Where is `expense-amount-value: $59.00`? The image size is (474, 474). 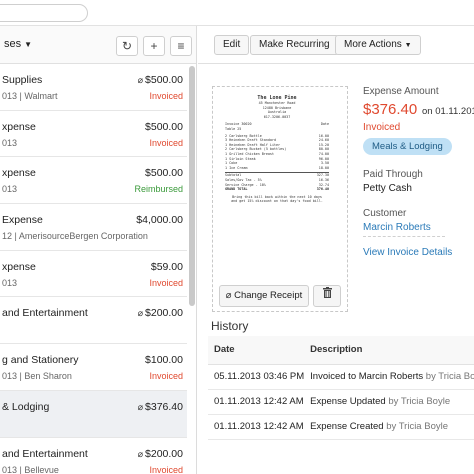 expense-amount-value: $59.00 is located at coordinates (166, 266).